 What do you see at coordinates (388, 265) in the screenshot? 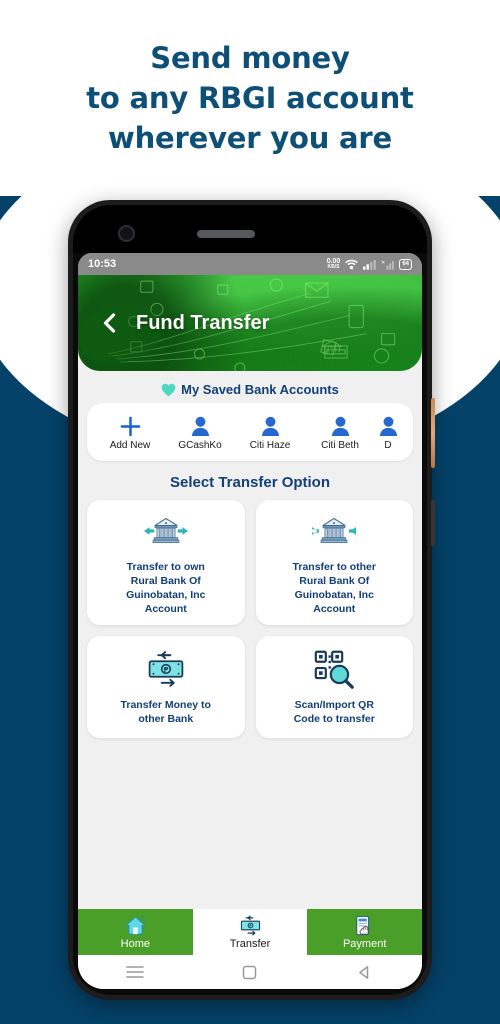
I see `cellular-no-service-icon: ✕` at bounding box center [388, 265].